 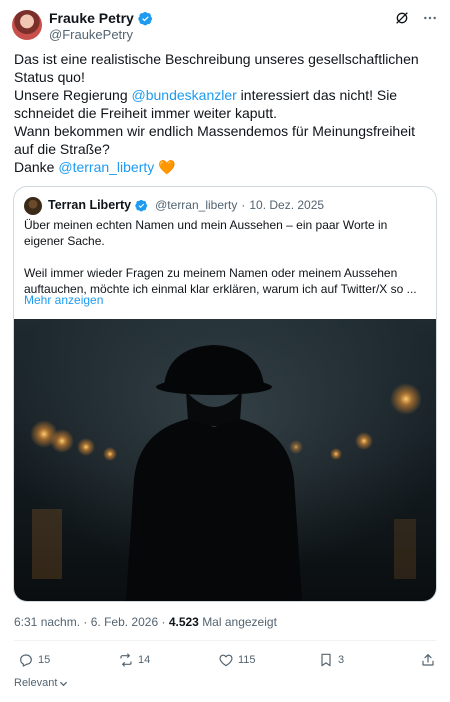 What do you see at coordinates (416, 18) in the screenshot?
I see `top-actions` at bounding box center [416, 18].